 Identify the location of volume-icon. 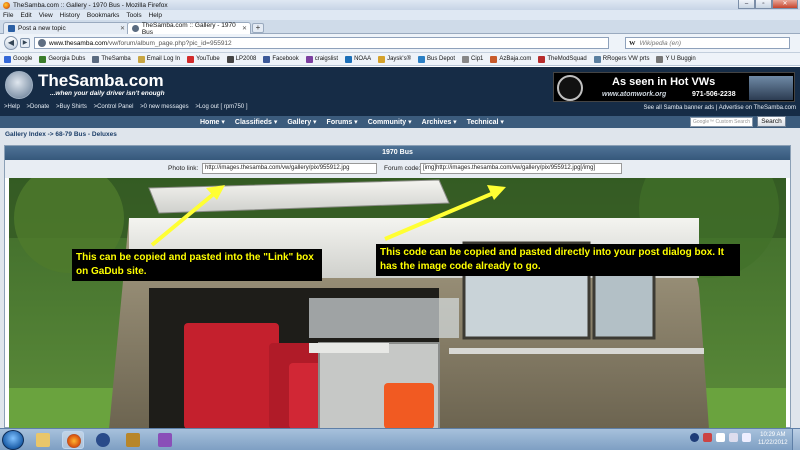
(746, 437).